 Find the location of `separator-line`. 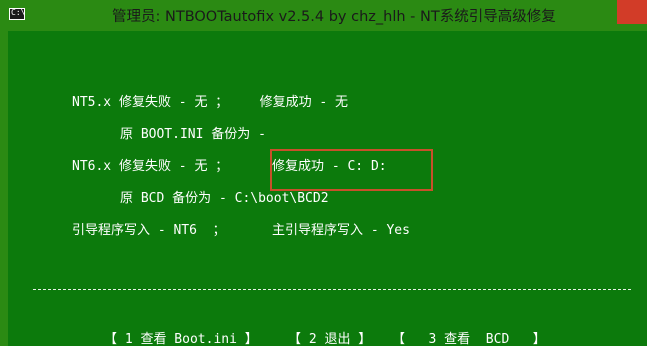

separator-line is located at coordinates (332, 289).